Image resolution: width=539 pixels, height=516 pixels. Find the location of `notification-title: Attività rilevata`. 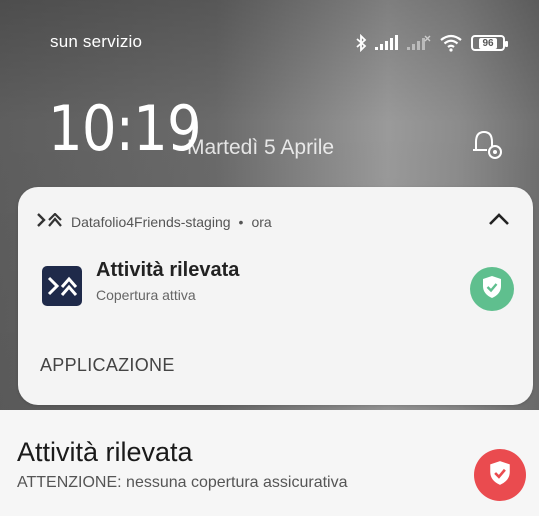

notification-title: Attività rilevata is located at coordinates (168, 270).